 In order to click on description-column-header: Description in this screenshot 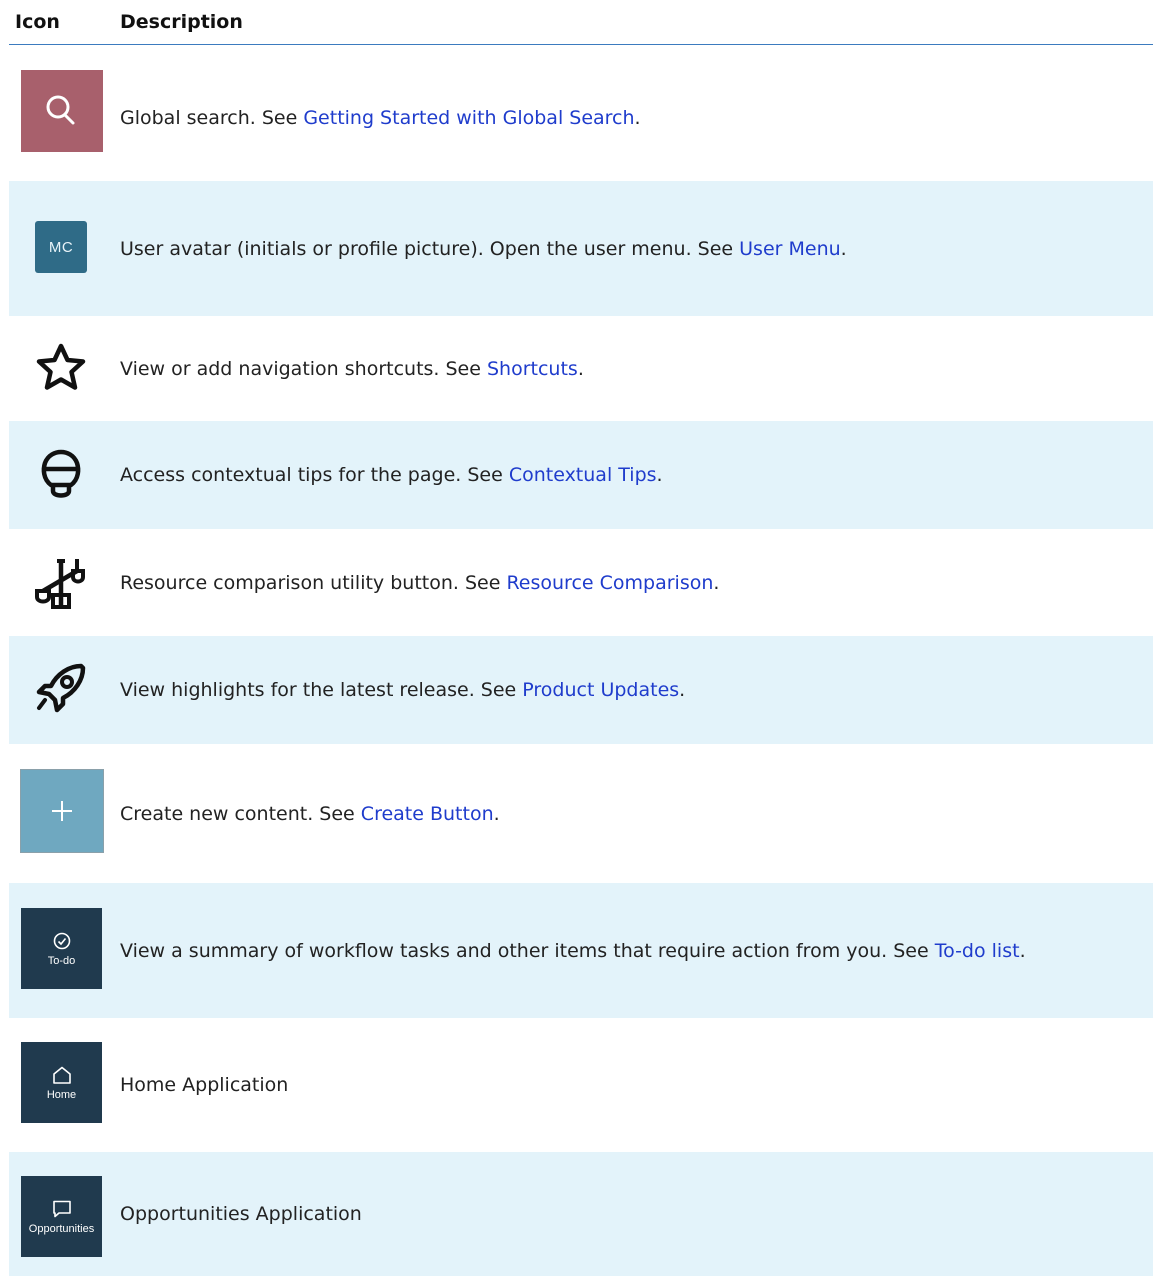, I will do `click(181, 22)`.